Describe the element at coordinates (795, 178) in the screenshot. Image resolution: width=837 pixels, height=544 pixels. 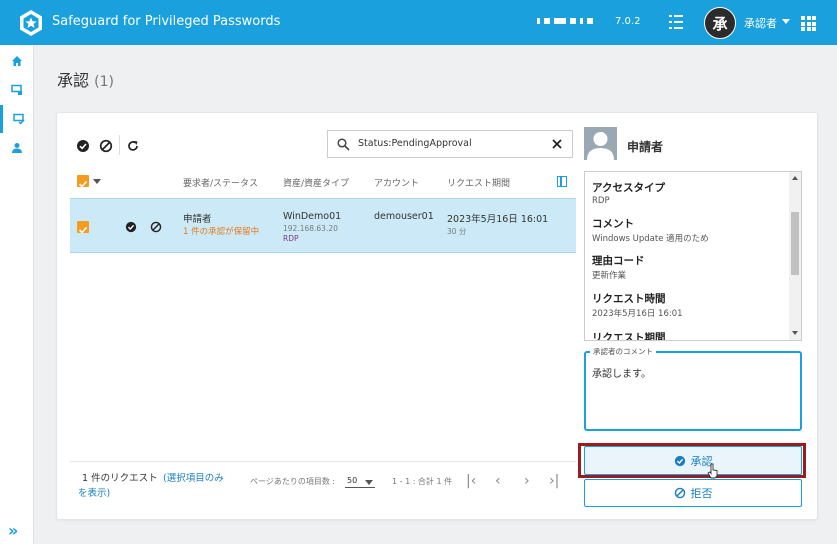
I see `scroll-up-icon` at that location.